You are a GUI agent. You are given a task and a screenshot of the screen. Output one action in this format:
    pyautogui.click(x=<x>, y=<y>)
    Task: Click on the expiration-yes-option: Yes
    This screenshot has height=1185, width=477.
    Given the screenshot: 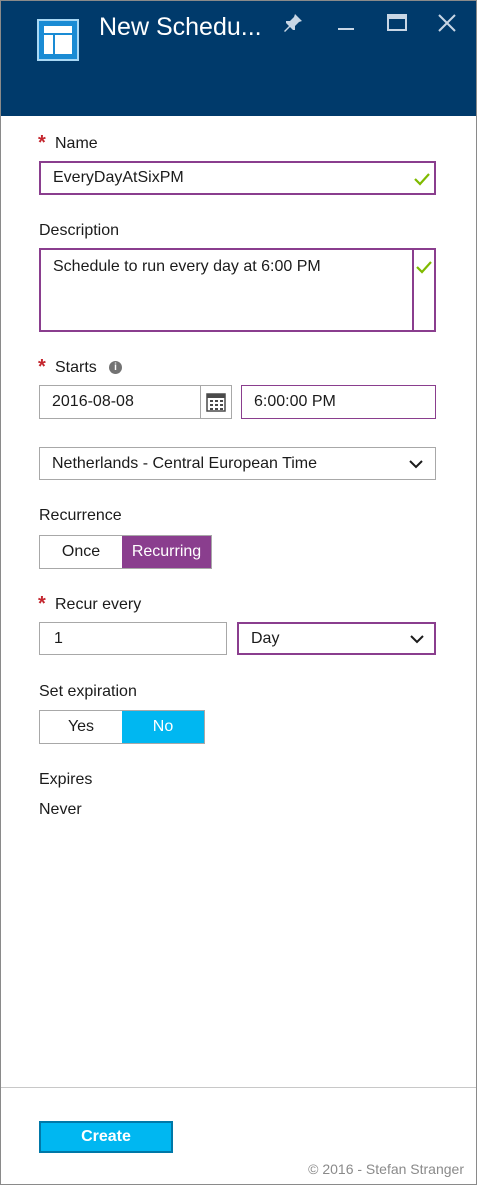 What is the action you would take?
    pyautogui.click(x=81, y=727)
    